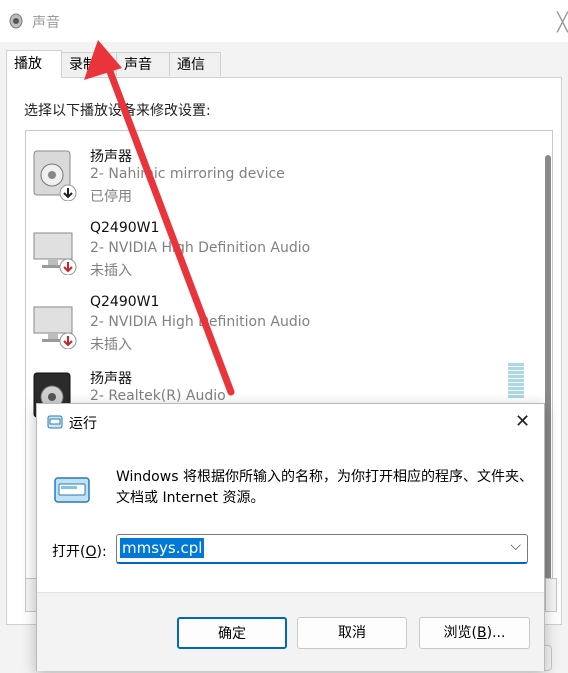  What do you see at coordinates (551, 595) in the screenshot?
I see `properties-button` at bounding box center [551, 595].